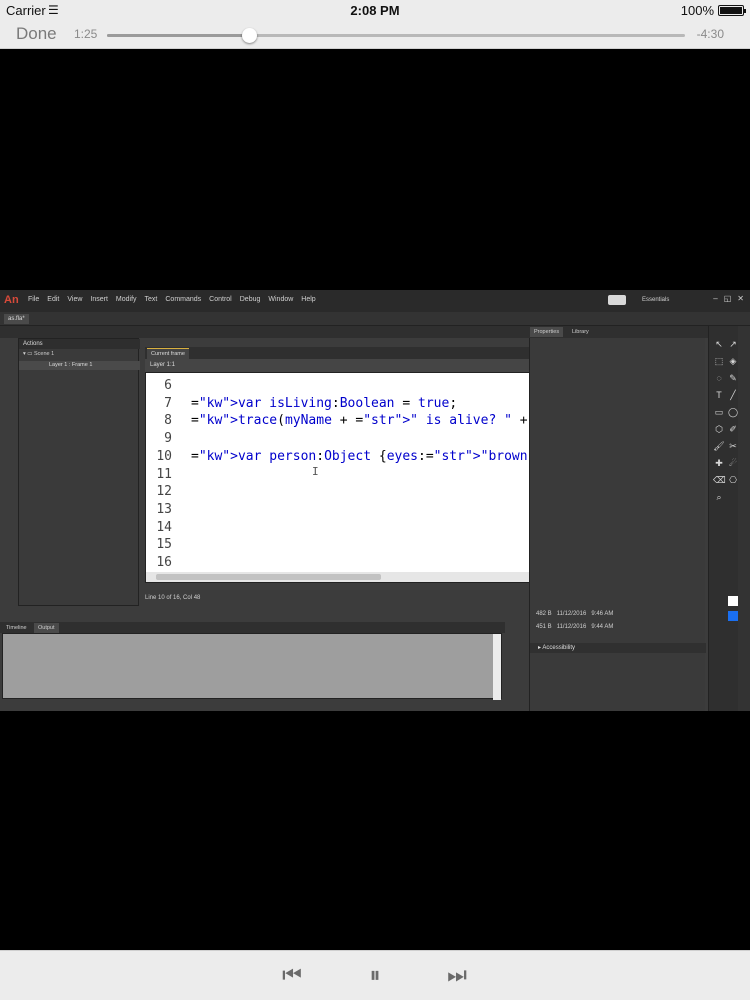  Describe the element at coordinates (497, 667) in the screenshot. I see `output-scrollbar` at that location.